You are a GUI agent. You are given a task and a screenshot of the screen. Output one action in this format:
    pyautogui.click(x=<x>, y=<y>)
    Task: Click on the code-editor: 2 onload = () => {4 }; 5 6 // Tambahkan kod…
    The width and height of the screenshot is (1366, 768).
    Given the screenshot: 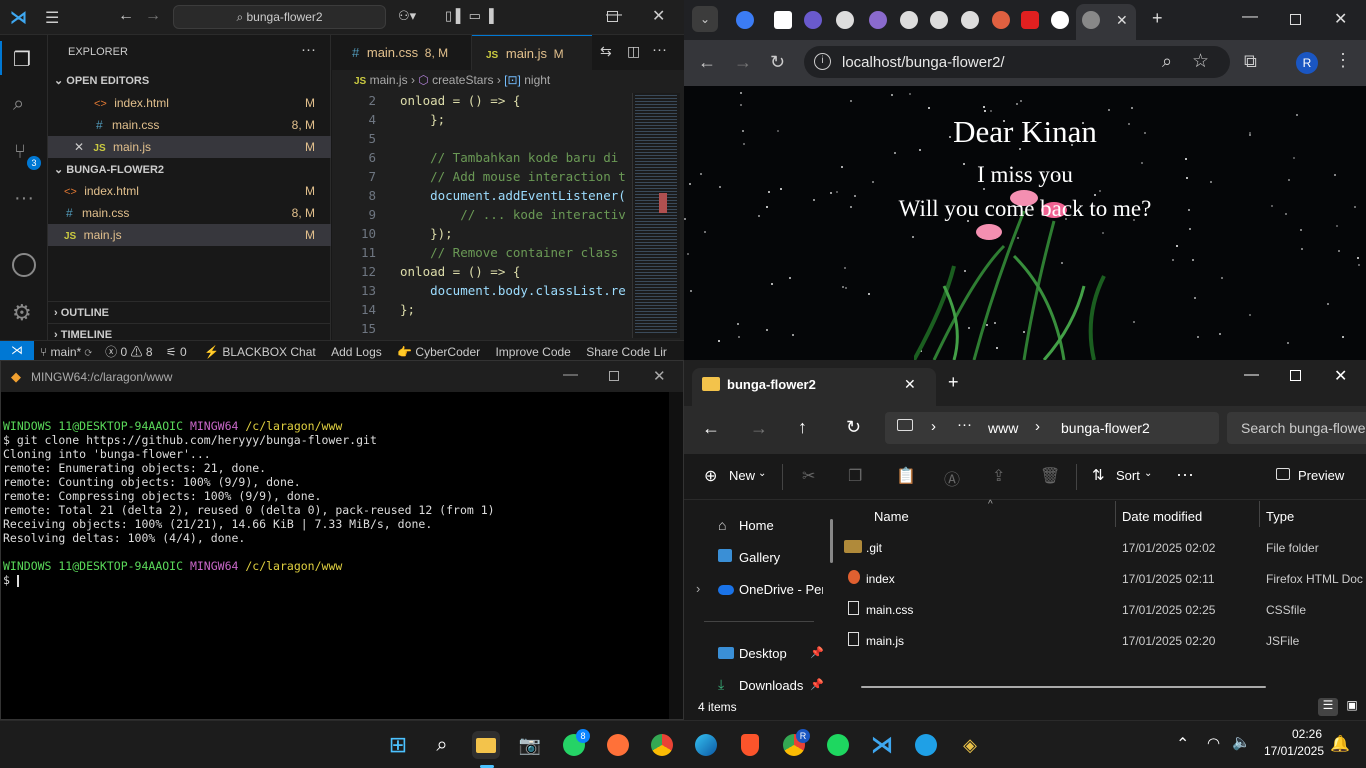 What is the action you would take?
    pyautogui.click(x=482, y=216)
    